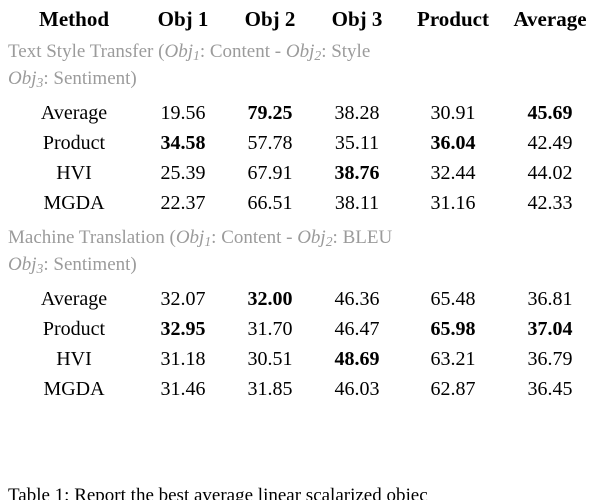 This screenshot has width=602, height=500. I want to click on cell-obj3: 48.69, so click(357, 359).